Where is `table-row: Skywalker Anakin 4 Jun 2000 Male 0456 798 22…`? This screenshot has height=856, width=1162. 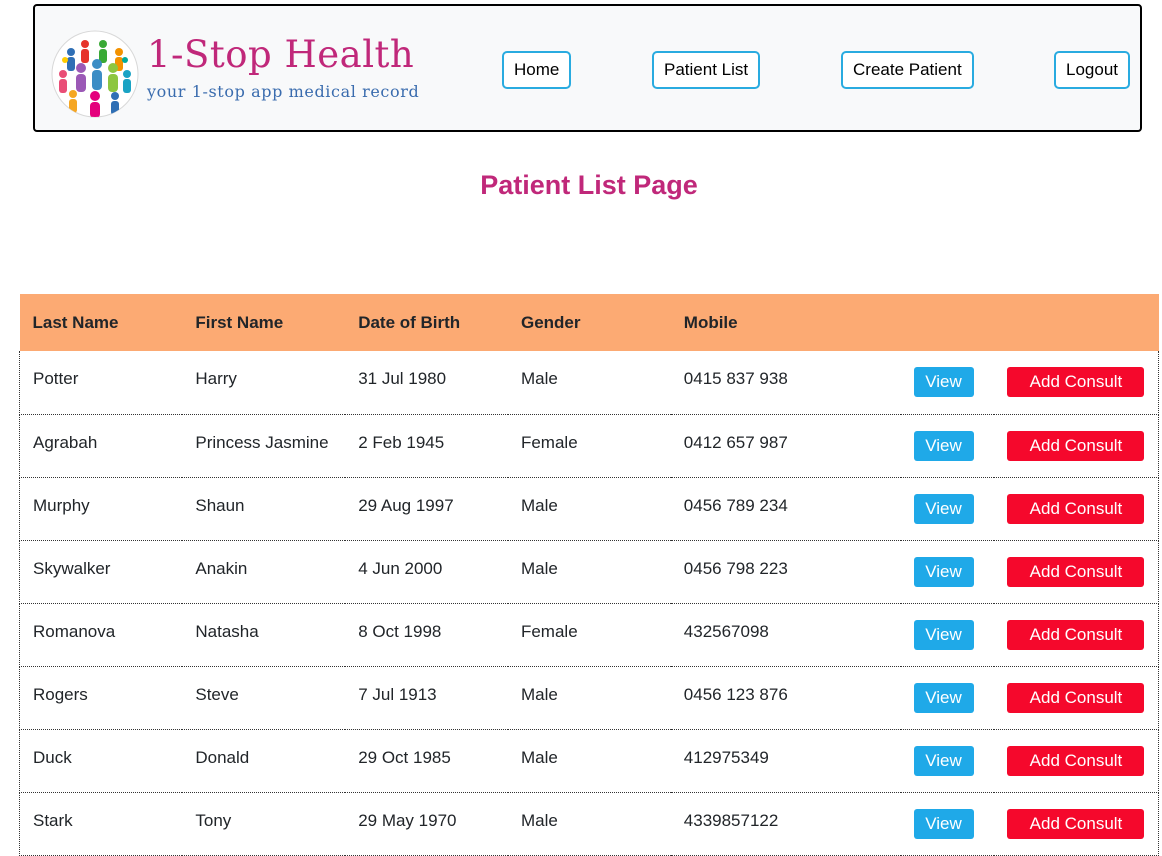
table-row: Skywalker Anakin 4 Jun 2000 Male 0456 798 22… is located at coordinates (589, 571).